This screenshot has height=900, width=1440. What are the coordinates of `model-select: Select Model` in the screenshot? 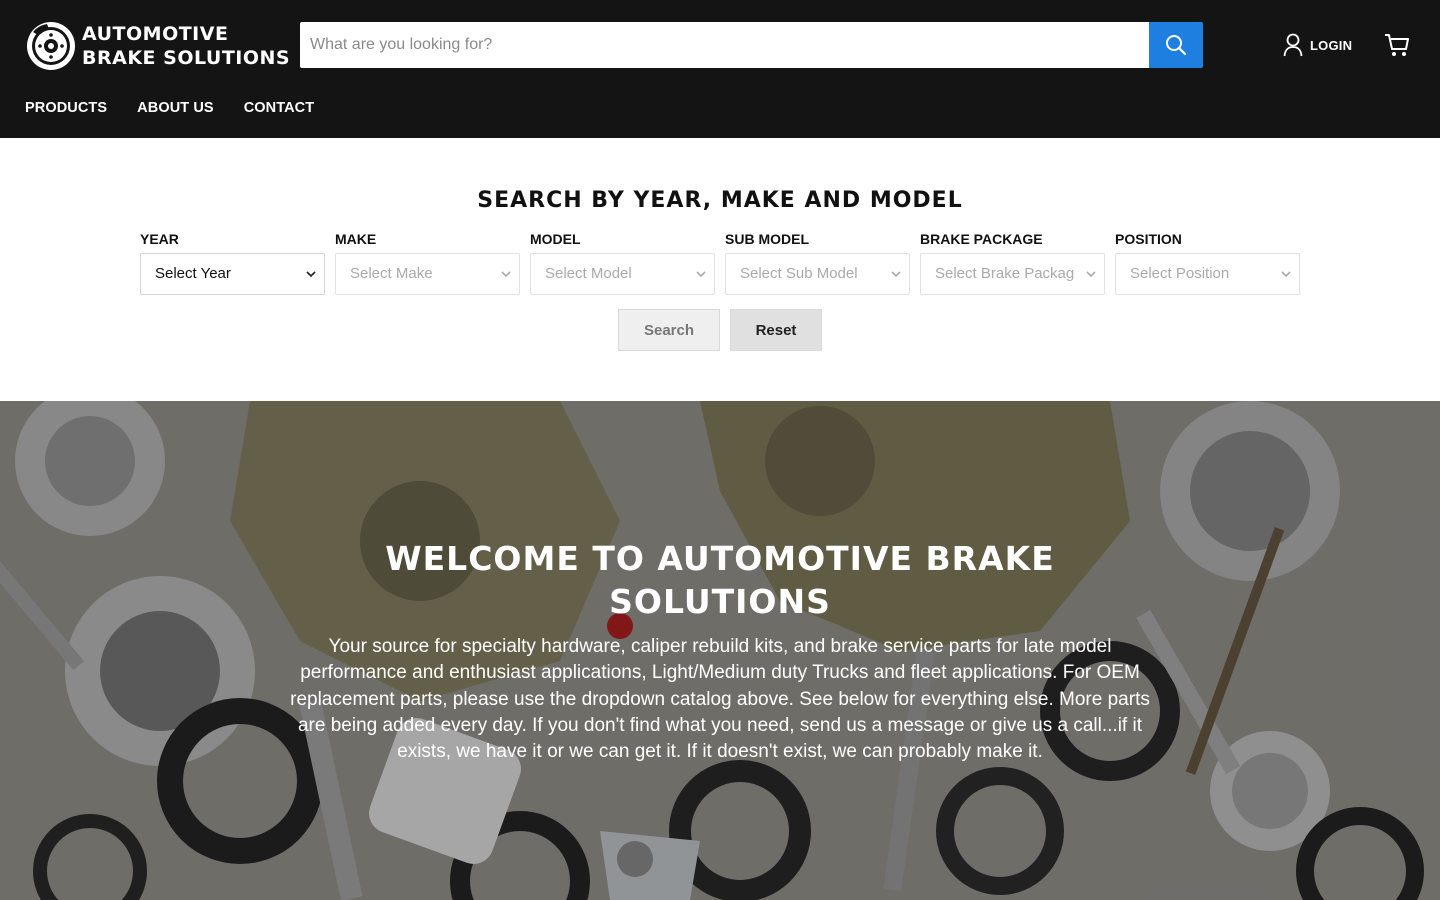 It's located at (622, 274).